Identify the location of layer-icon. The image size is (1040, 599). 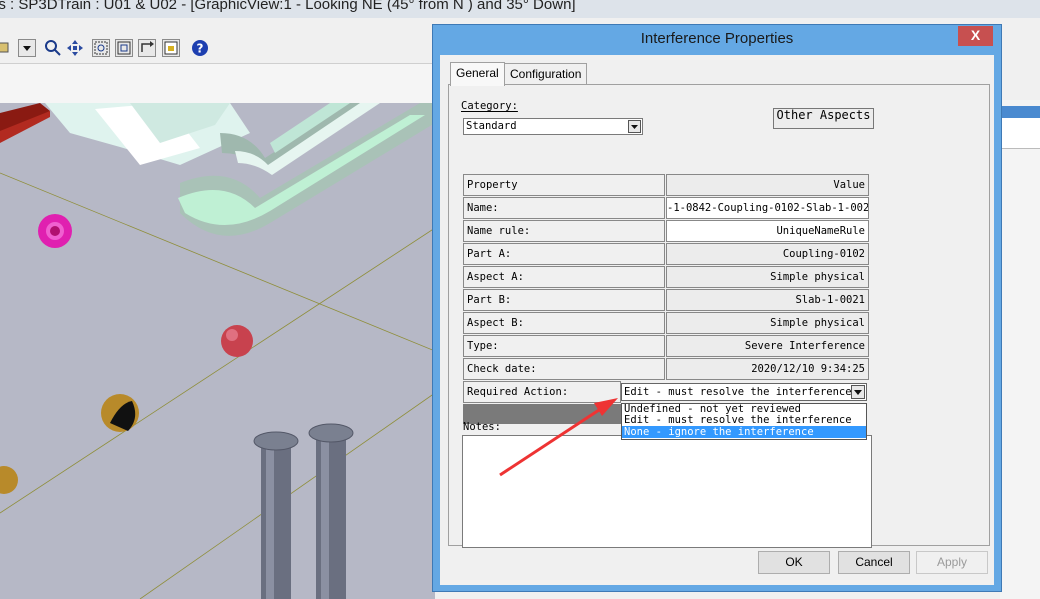
(7, 48).